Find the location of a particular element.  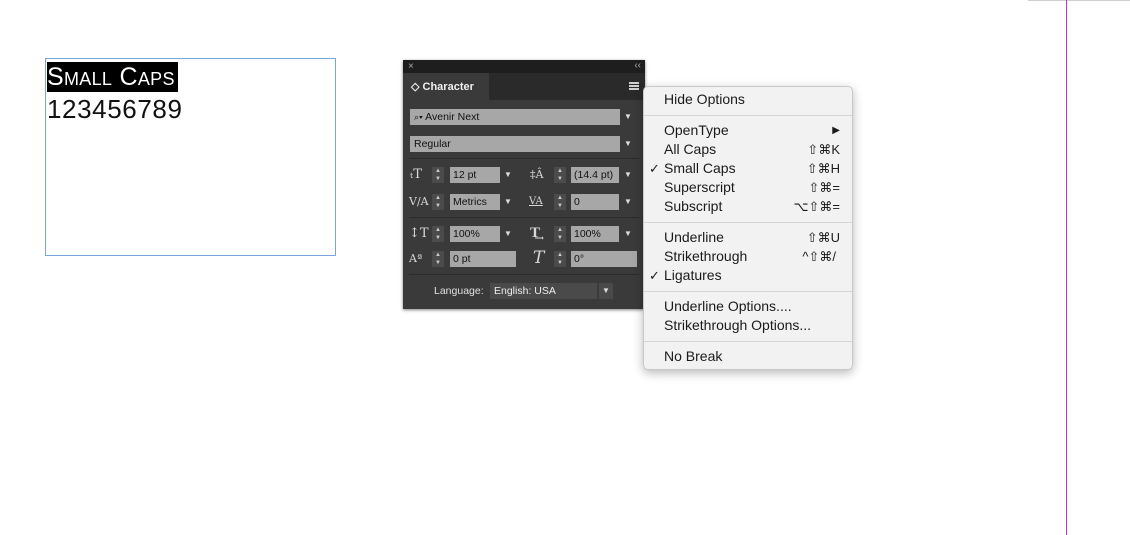

font-size-icon: ₜT is located at coordinates (416, 174).